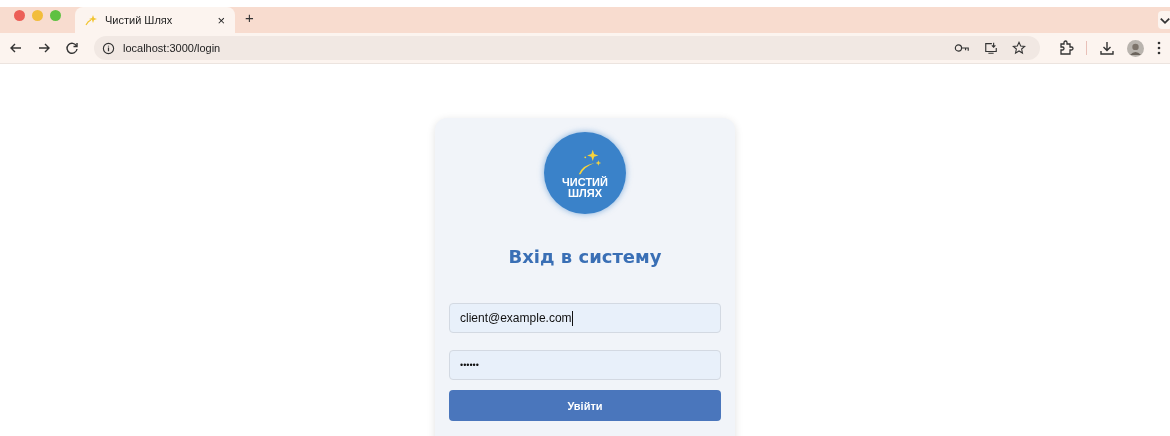 The image size is (1170, 436). Describe the element at coordinates (108, 48) in the screenshot. I see `info-icon` at that location.